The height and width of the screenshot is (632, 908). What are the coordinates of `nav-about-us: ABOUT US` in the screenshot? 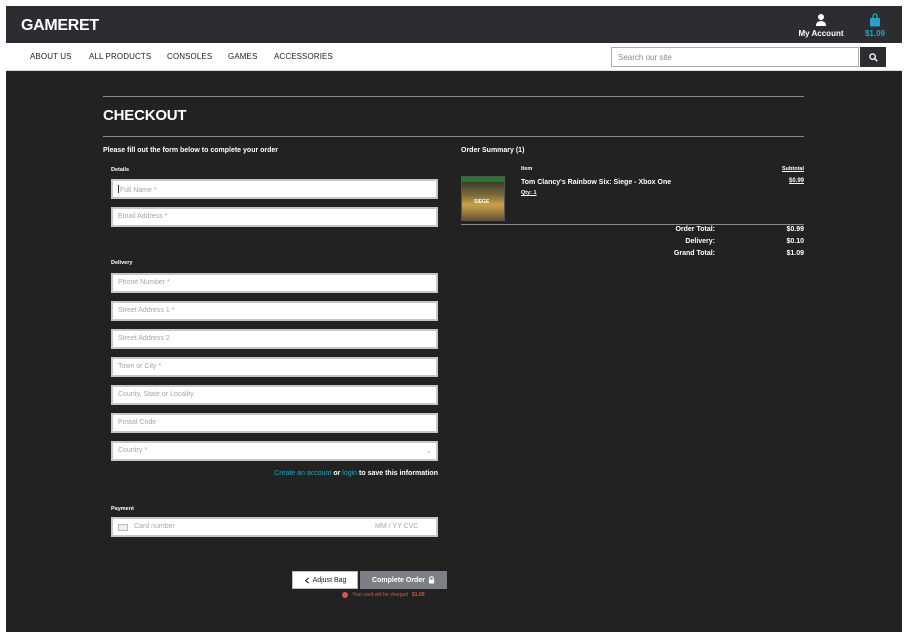 It's located at (51, 56).